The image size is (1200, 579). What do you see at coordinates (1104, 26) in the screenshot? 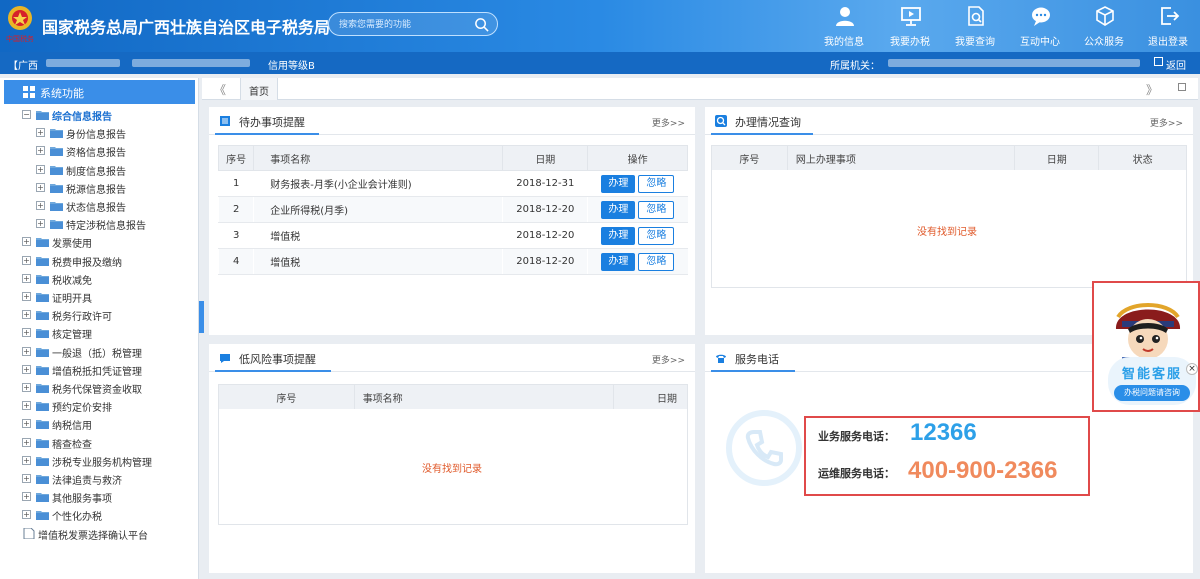
I see `nav-public-service: 公众服务` at bounding box center [1104, 26].